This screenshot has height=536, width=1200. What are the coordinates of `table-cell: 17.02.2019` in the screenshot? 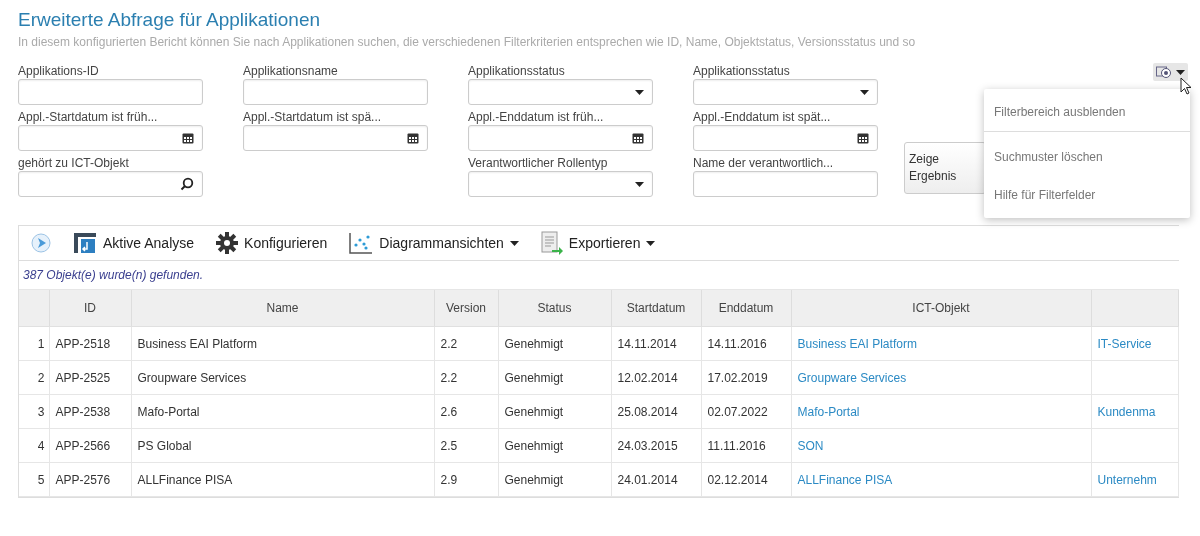 It's located at (746, 377).